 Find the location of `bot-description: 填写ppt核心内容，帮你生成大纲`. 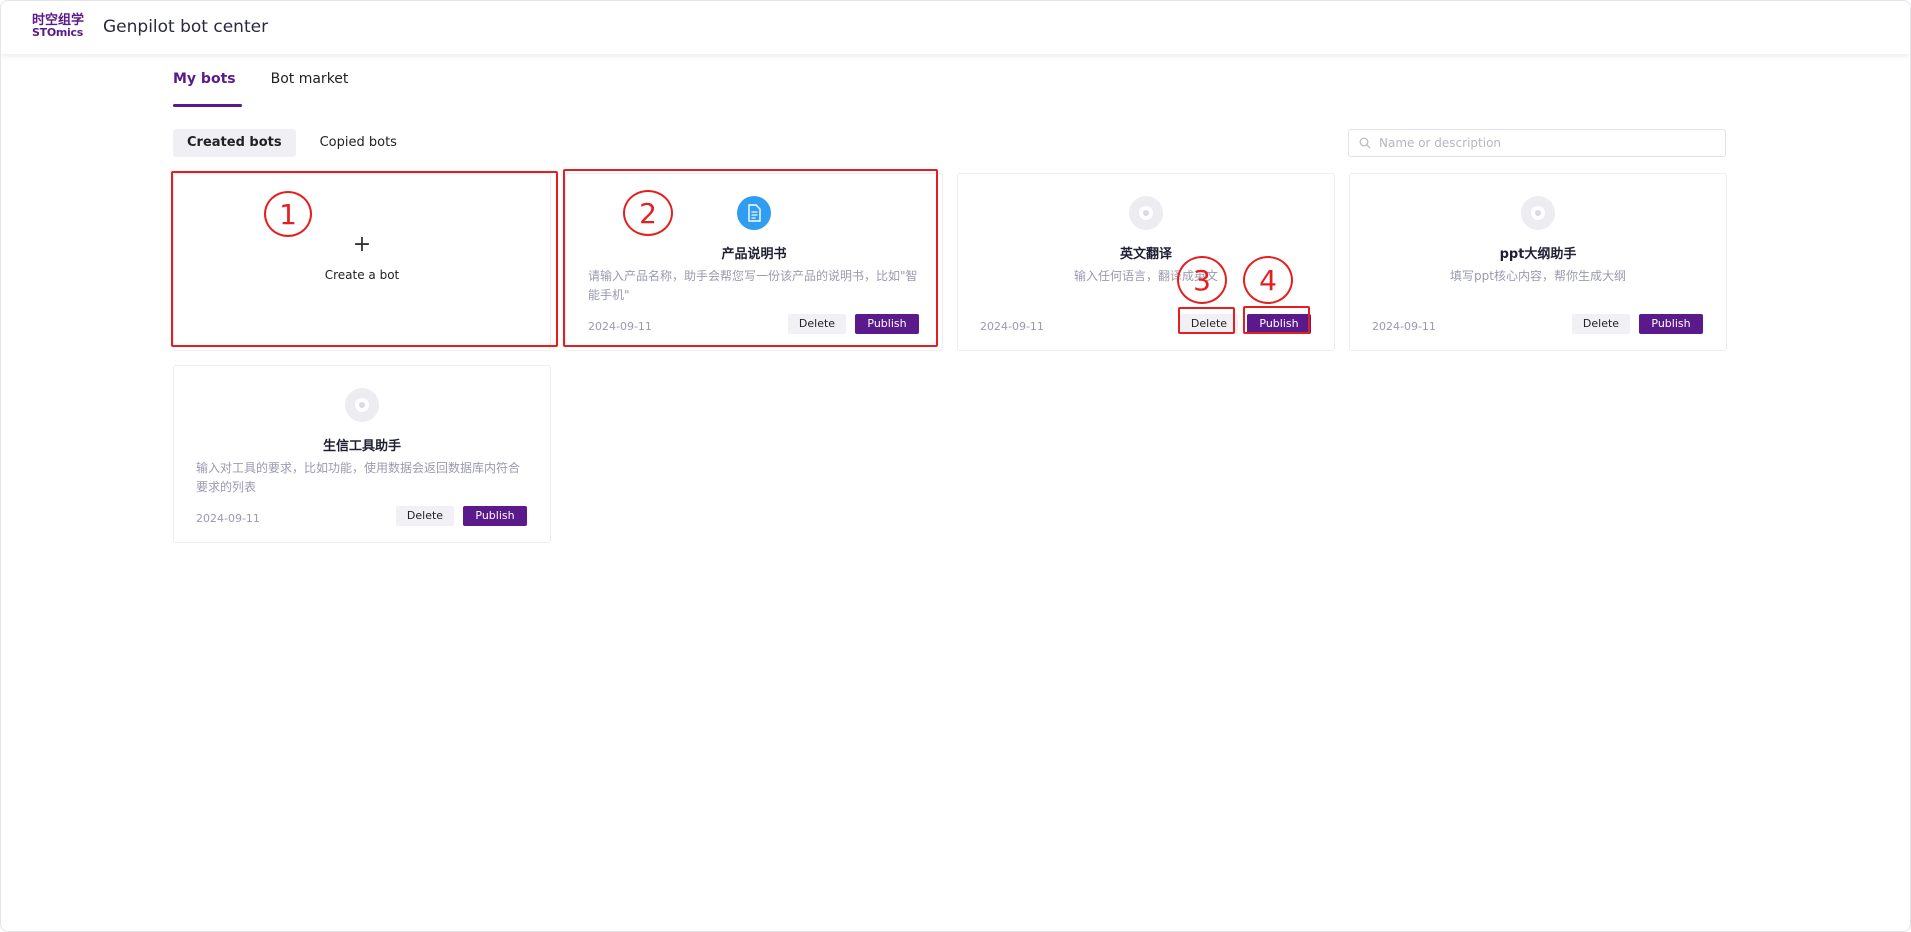

bot-description: 填写ppt核心内容，帮你生成大纲 is located at coordinates (1538, 276).